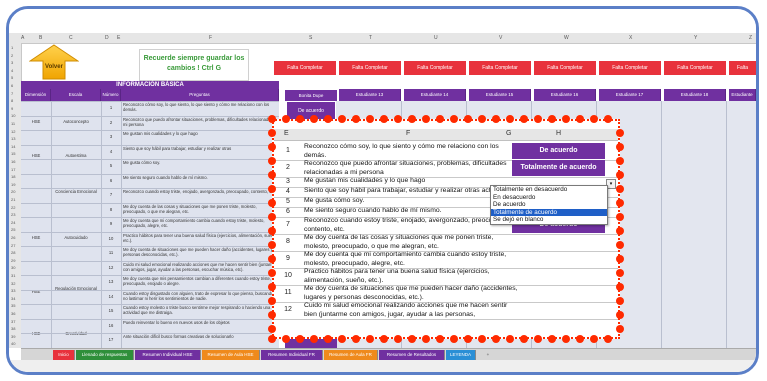 This screenshot has width=767, height=381. What do you see at coordinates (13, 199) in the screenshot?
I see `row-number: 21` at bounding box center [13, 199].